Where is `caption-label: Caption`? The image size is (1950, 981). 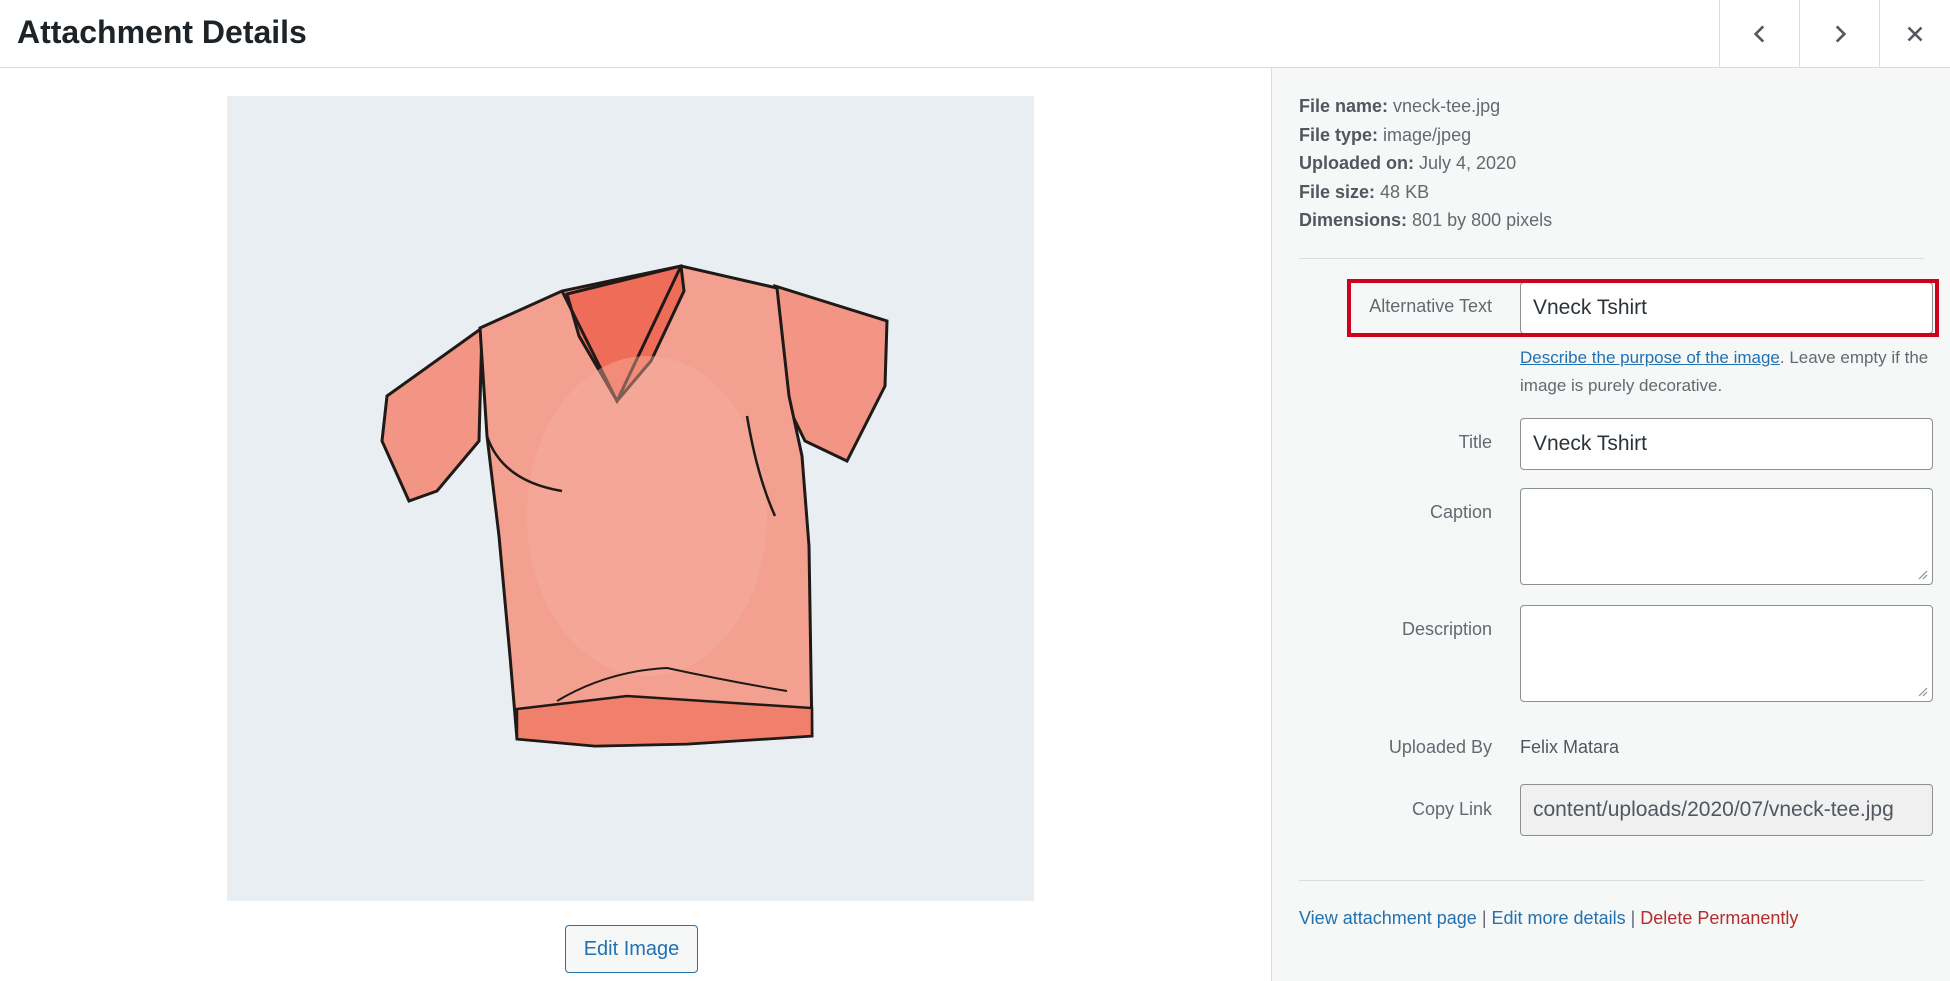 caption-label: Caption is located at coordinates (1460, 512).